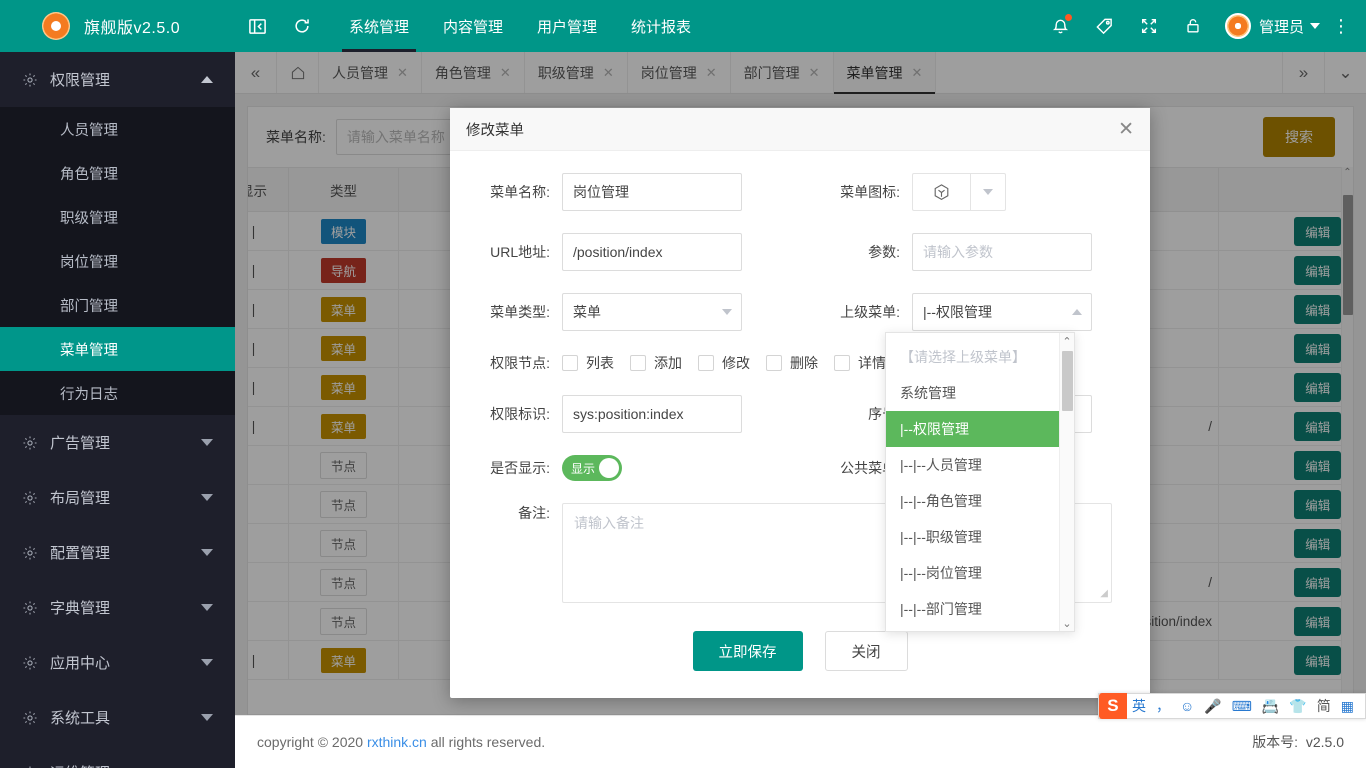  What do you see at coordinates (117, 607) in the screenshot?
I see `sidebar-group-dictionary: 字典管理` at bounding box center [117, 607].